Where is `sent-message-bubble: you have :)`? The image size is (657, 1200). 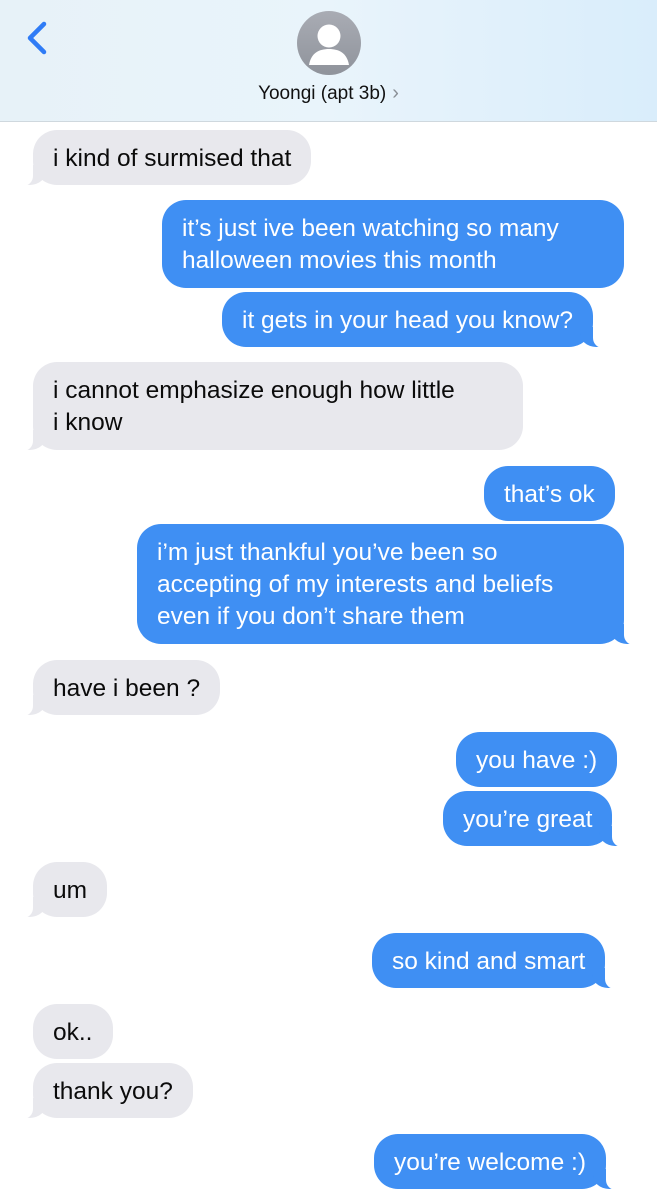 sent-message-bubble: you have :) is located at coordinates (537, 759).